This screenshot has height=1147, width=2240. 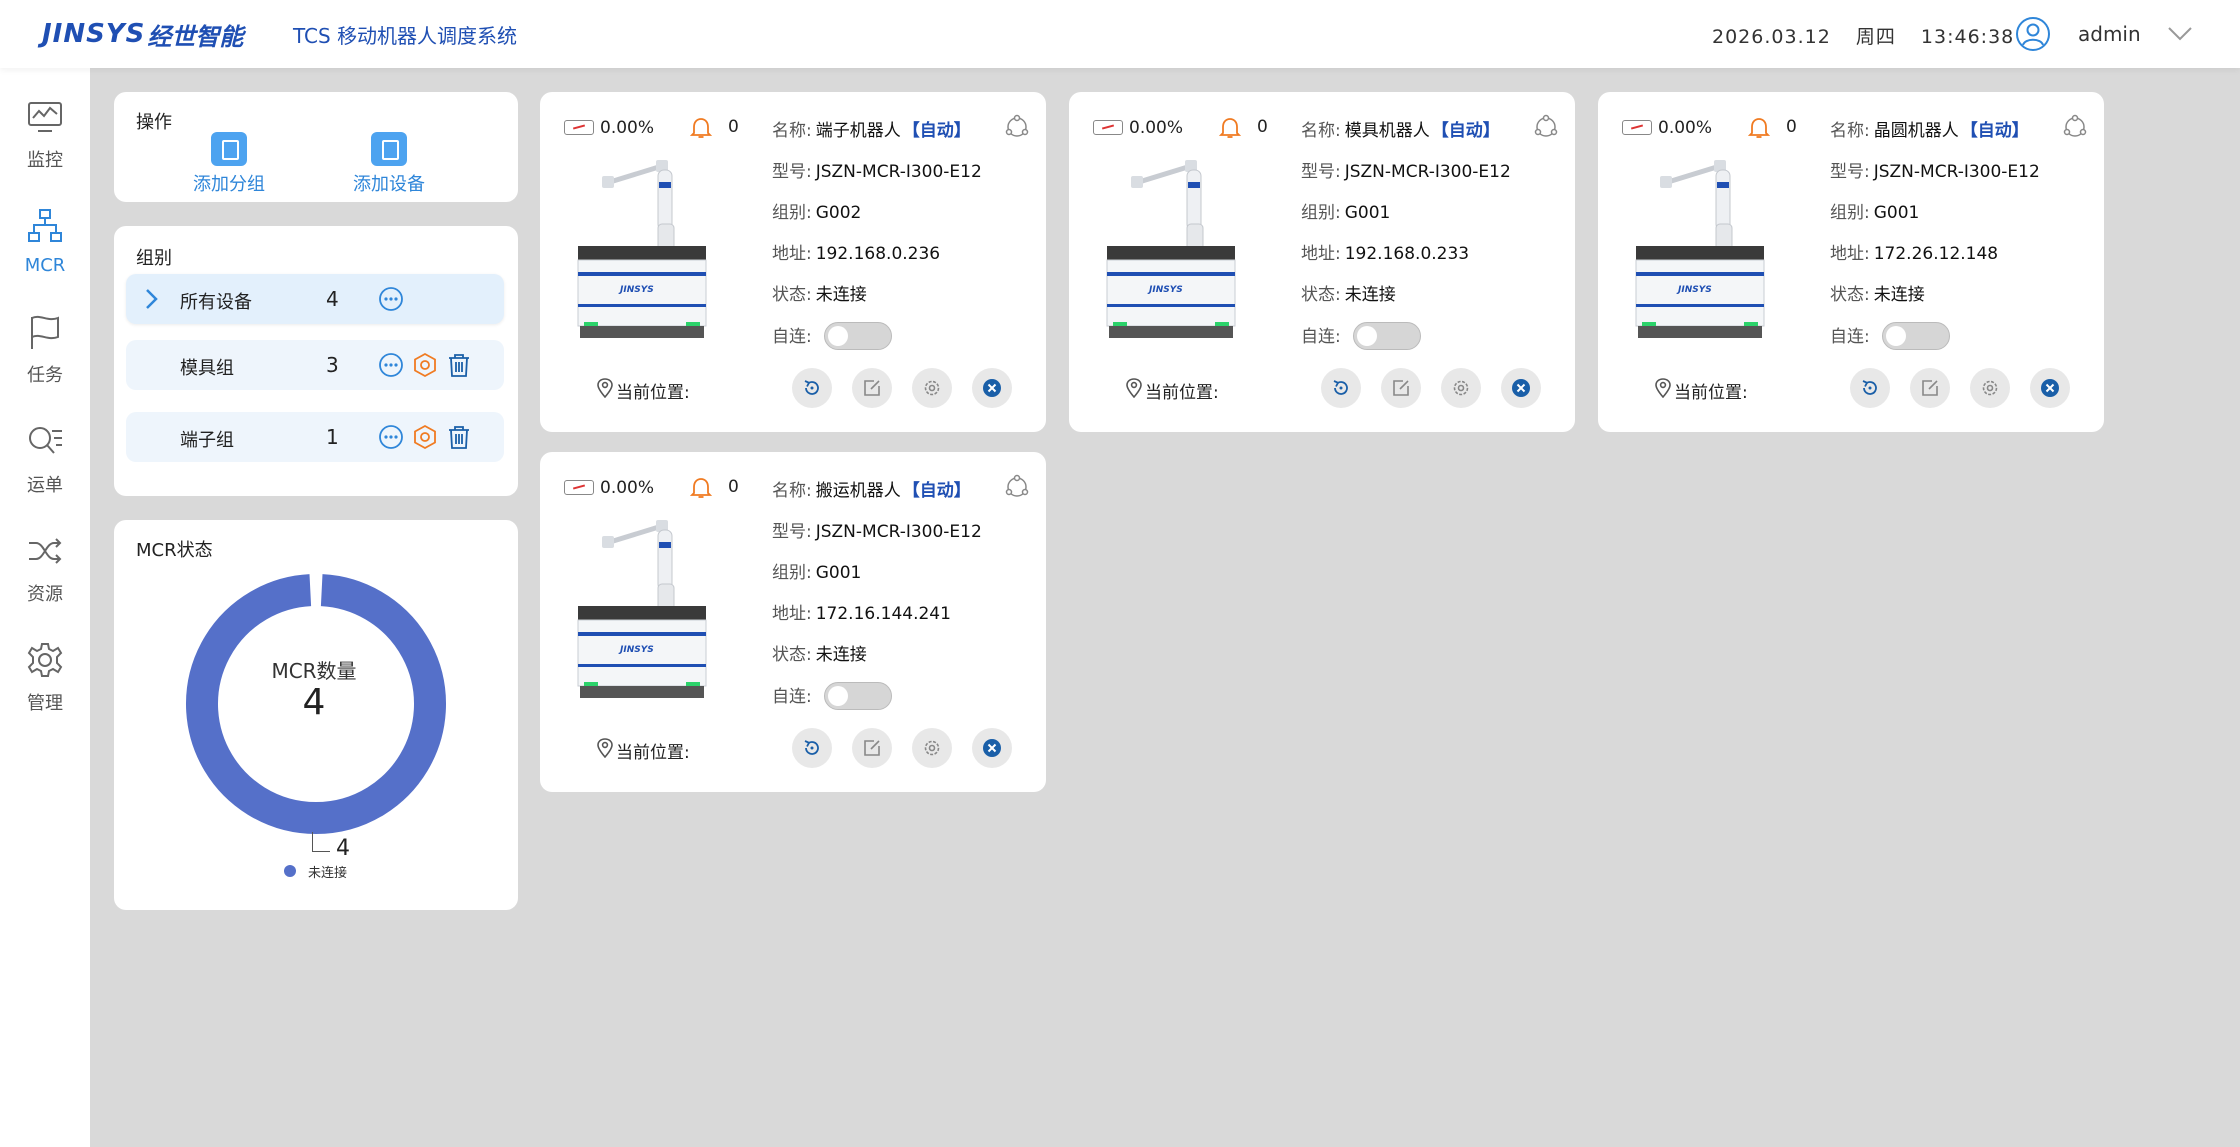 What do you see at coordinates (45, 148) in the screenshot?
I see `sidebar-item-monitor: 监控` at bounding box center [45, 148].